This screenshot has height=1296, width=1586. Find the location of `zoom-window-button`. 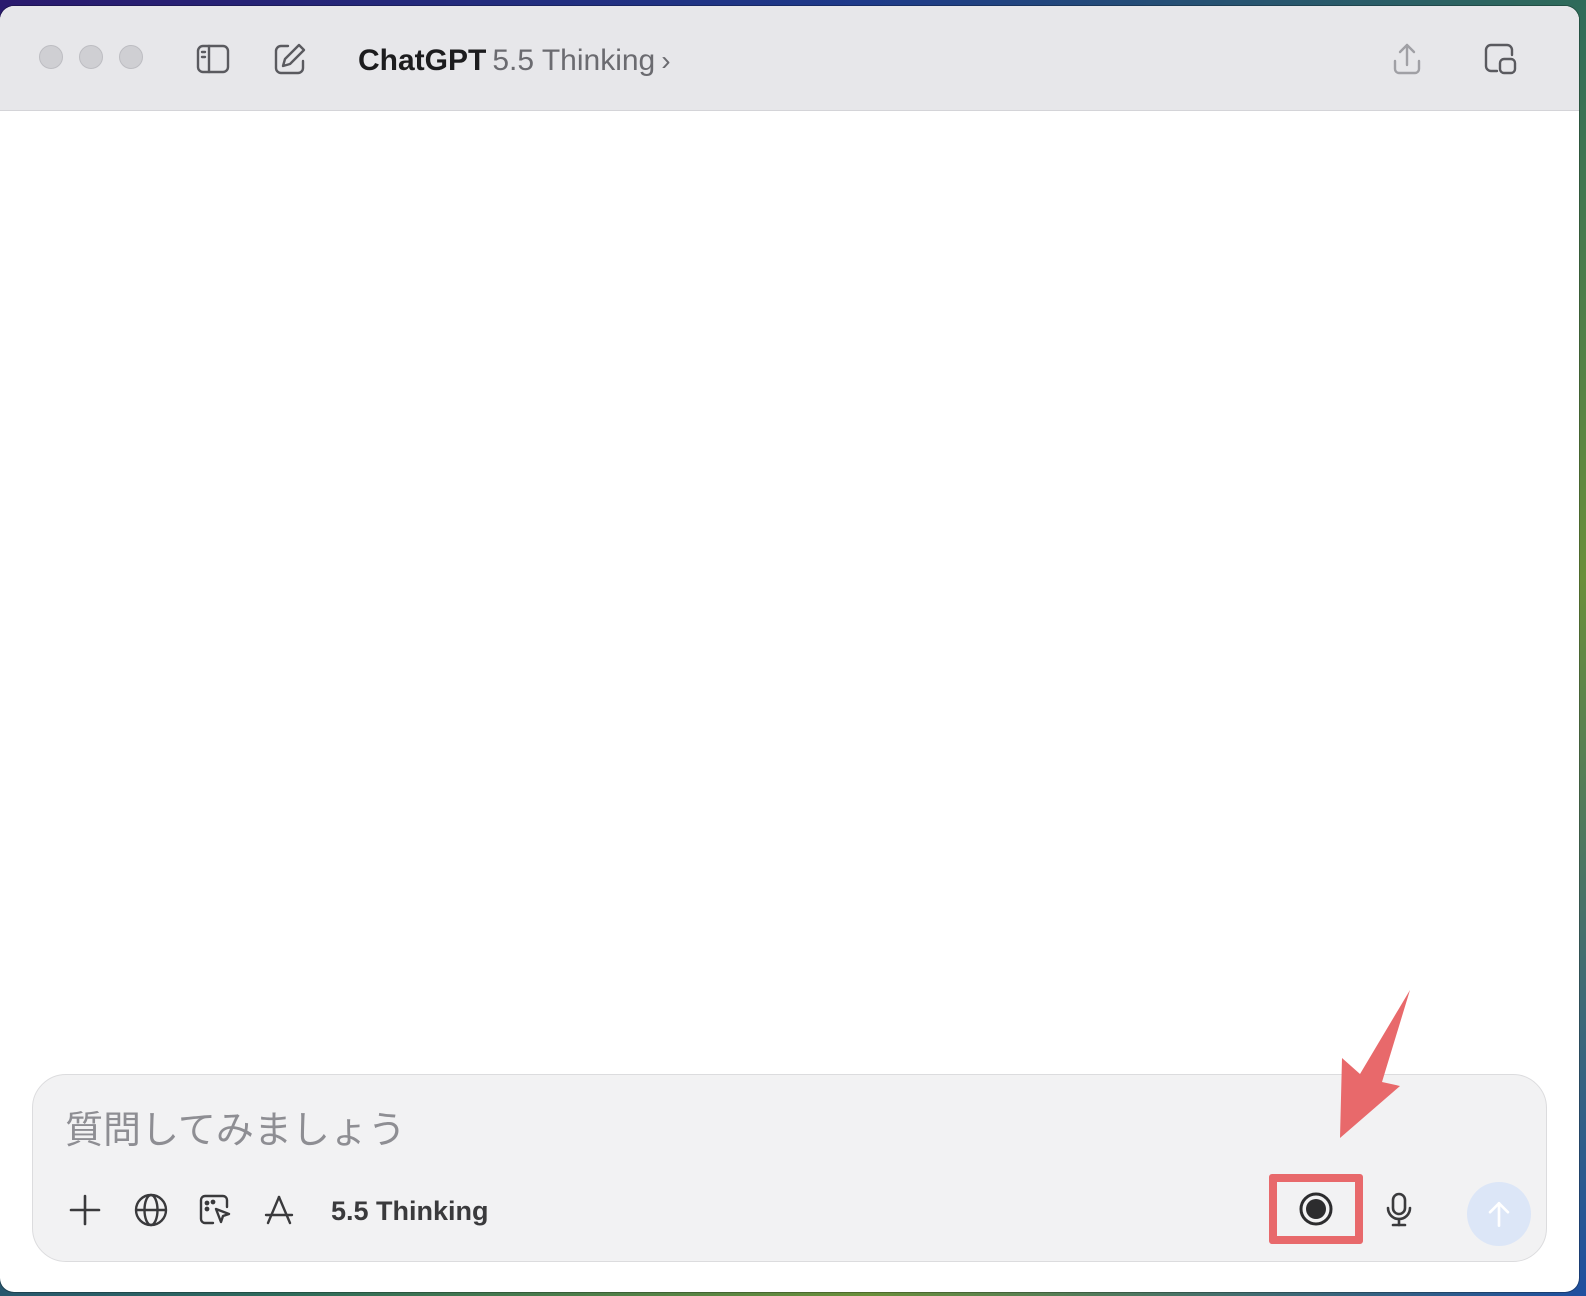

zoom-window-button is located at coordinates (131, 57).